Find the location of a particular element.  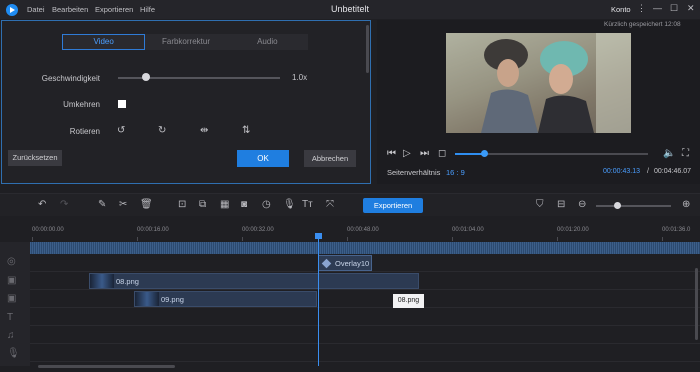

clip-08: 08.png is located at coordinates (254, 281).